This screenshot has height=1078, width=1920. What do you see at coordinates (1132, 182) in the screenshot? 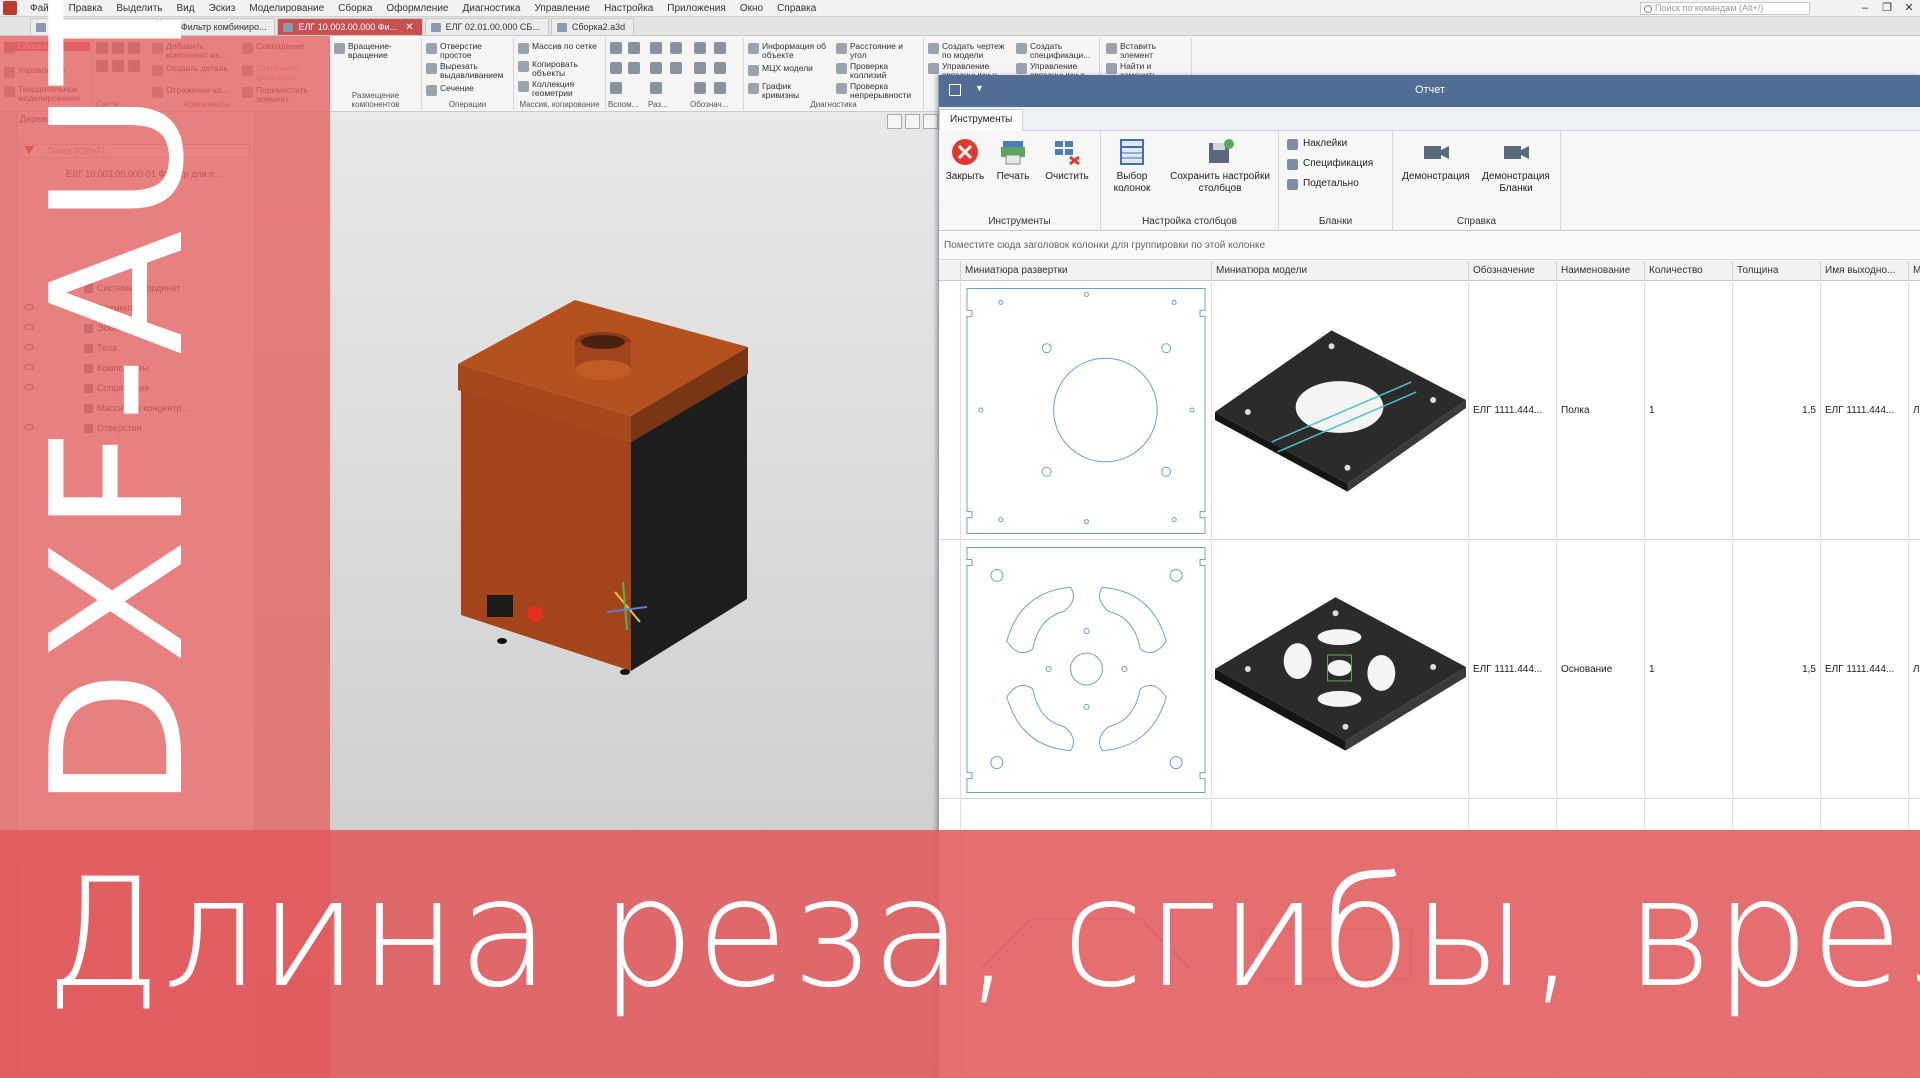
I see `choose-columns-label: Выбор колонок` at bounding box center [1132, 182].